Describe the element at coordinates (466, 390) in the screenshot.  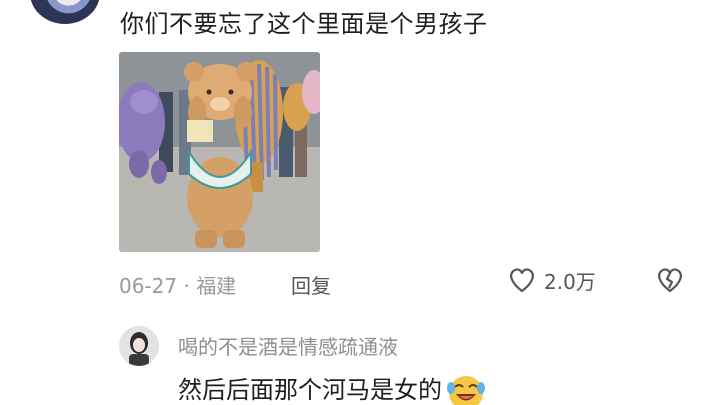
I see `laughing-crying-emoji` at that location.